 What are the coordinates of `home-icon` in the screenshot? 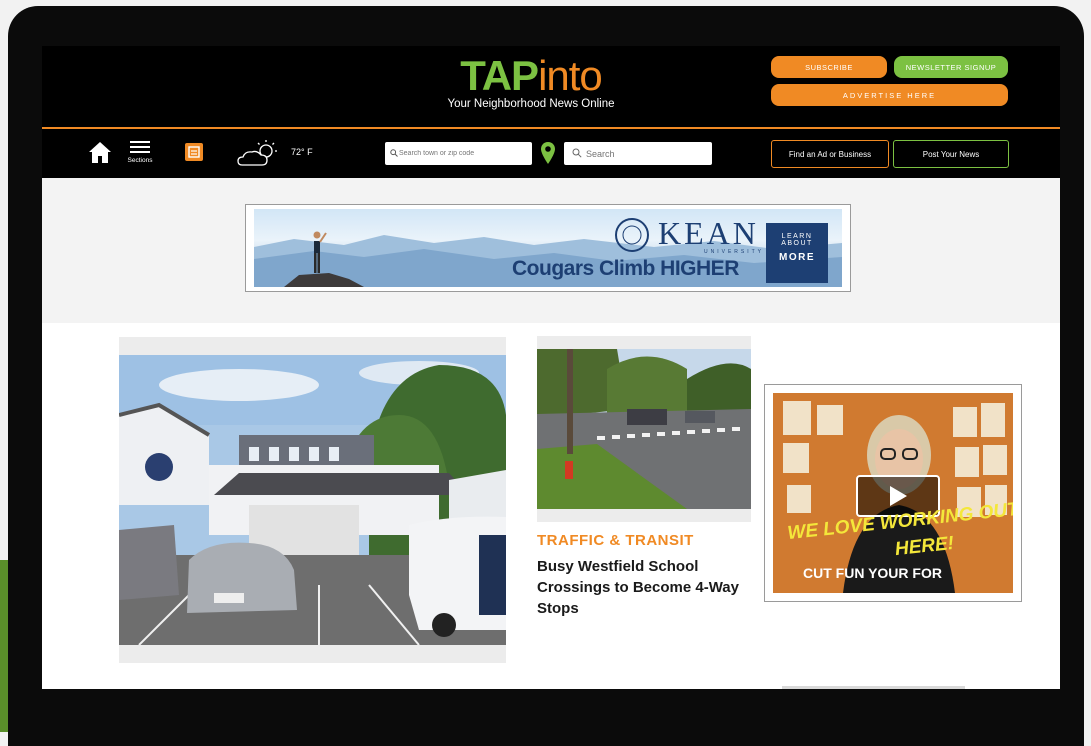 It's located at (100, 152).